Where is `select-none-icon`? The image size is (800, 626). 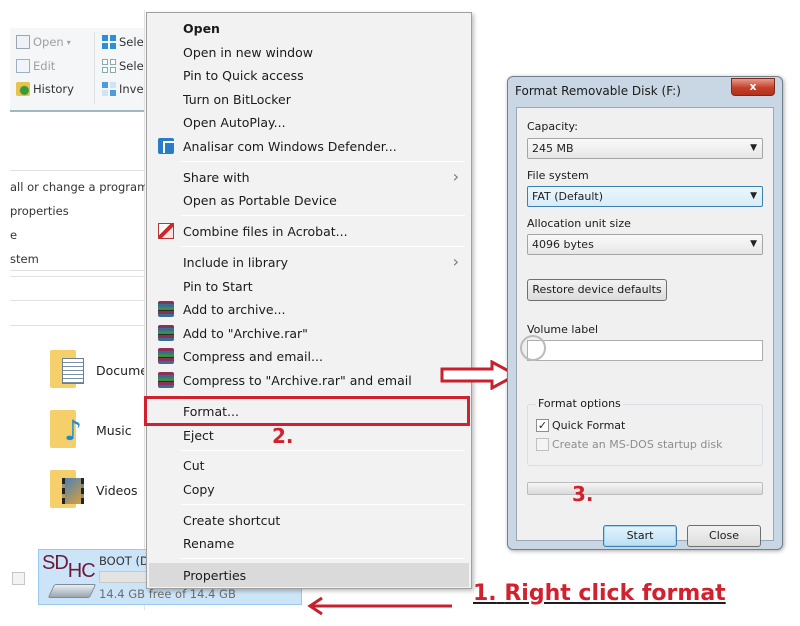
select-none-icon is located at coordinates (109, 66).